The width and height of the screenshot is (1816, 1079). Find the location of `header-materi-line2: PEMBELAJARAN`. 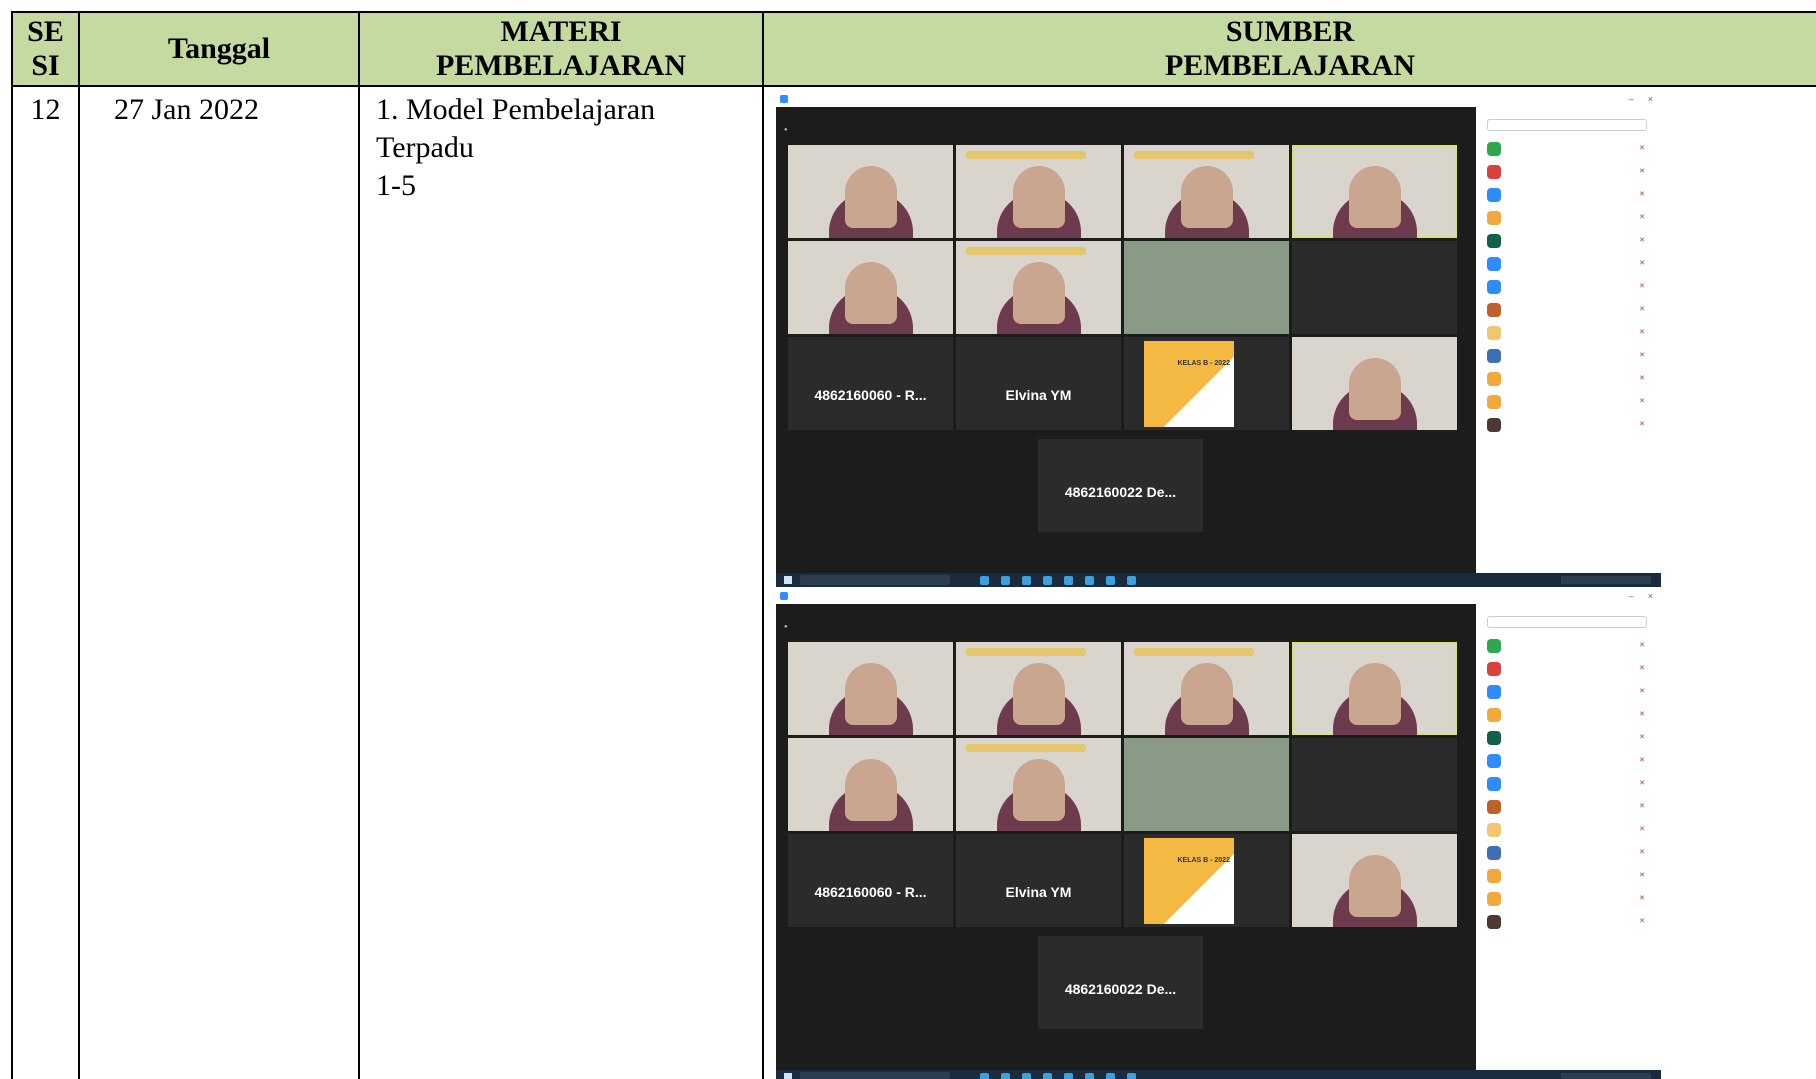

header-materi-line2: PEMBELAJARAN is located at coordinates (560, 65).